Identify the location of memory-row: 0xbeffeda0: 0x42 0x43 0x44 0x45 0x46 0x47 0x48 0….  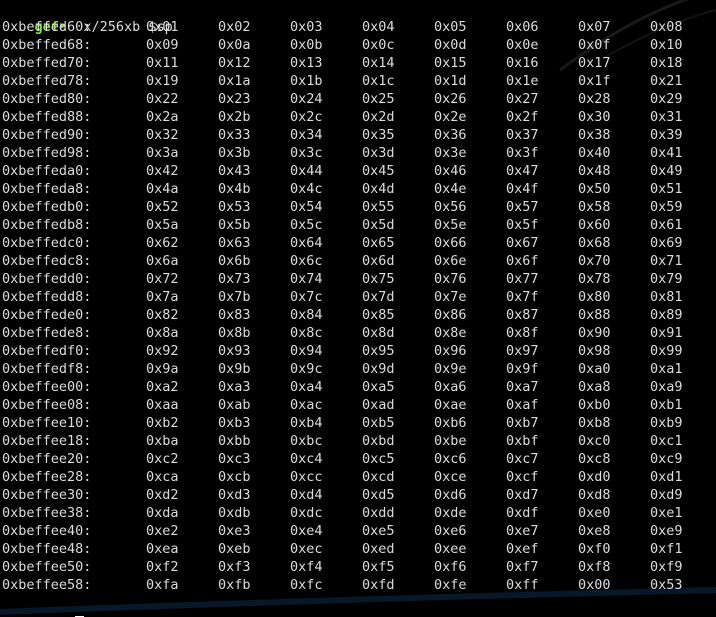
(358, 171).